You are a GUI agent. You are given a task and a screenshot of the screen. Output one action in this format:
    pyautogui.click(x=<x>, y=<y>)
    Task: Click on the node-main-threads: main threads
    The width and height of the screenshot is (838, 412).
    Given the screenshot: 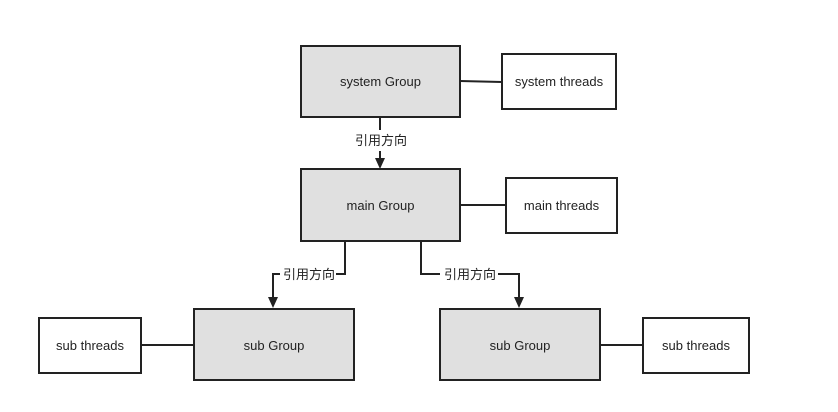 What is the action you would take?
    pyautogui.click(x=561, y=205)
    